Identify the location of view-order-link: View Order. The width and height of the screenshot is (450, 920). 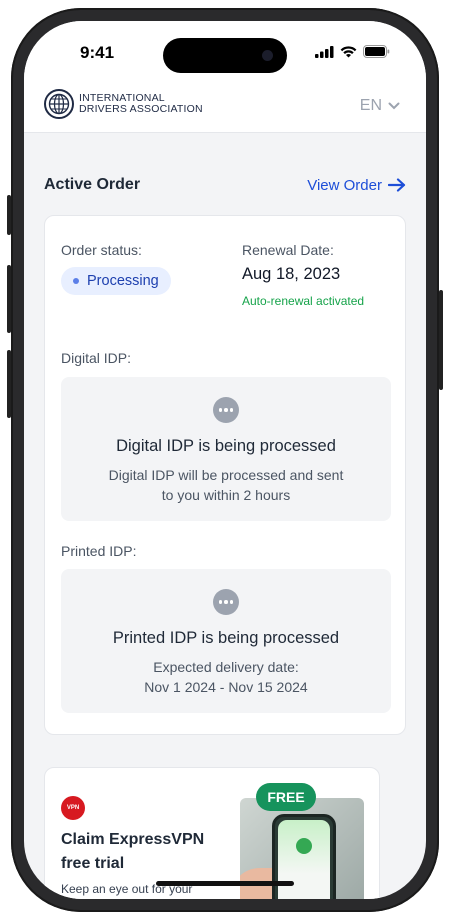
(356, 185).